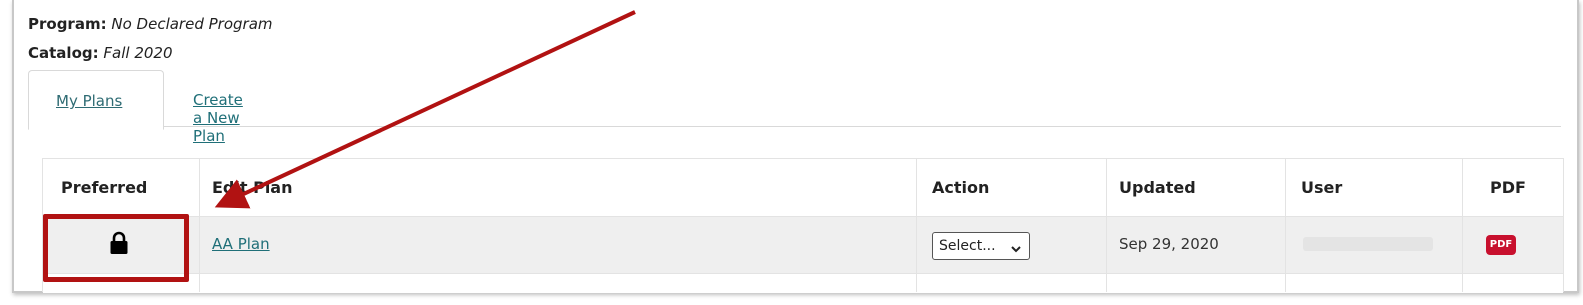 This screenshot has height=305, width=1583. What do you see at coordinates (89, 101) in the screenshot?
I see `tab-my-plans-label: My Plans` at bounding box center [89, 101].